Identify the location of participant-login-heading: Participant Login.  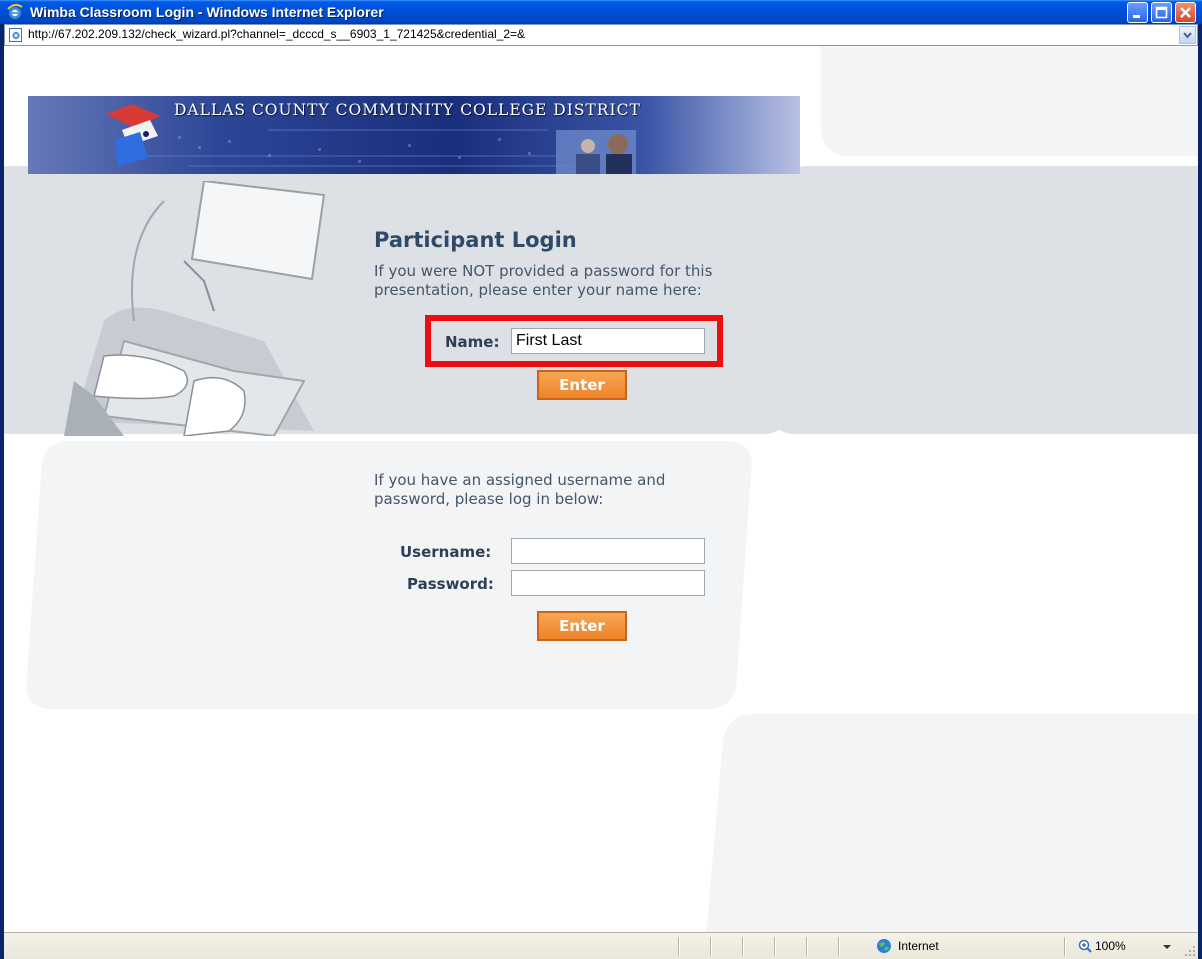
(475, 240).